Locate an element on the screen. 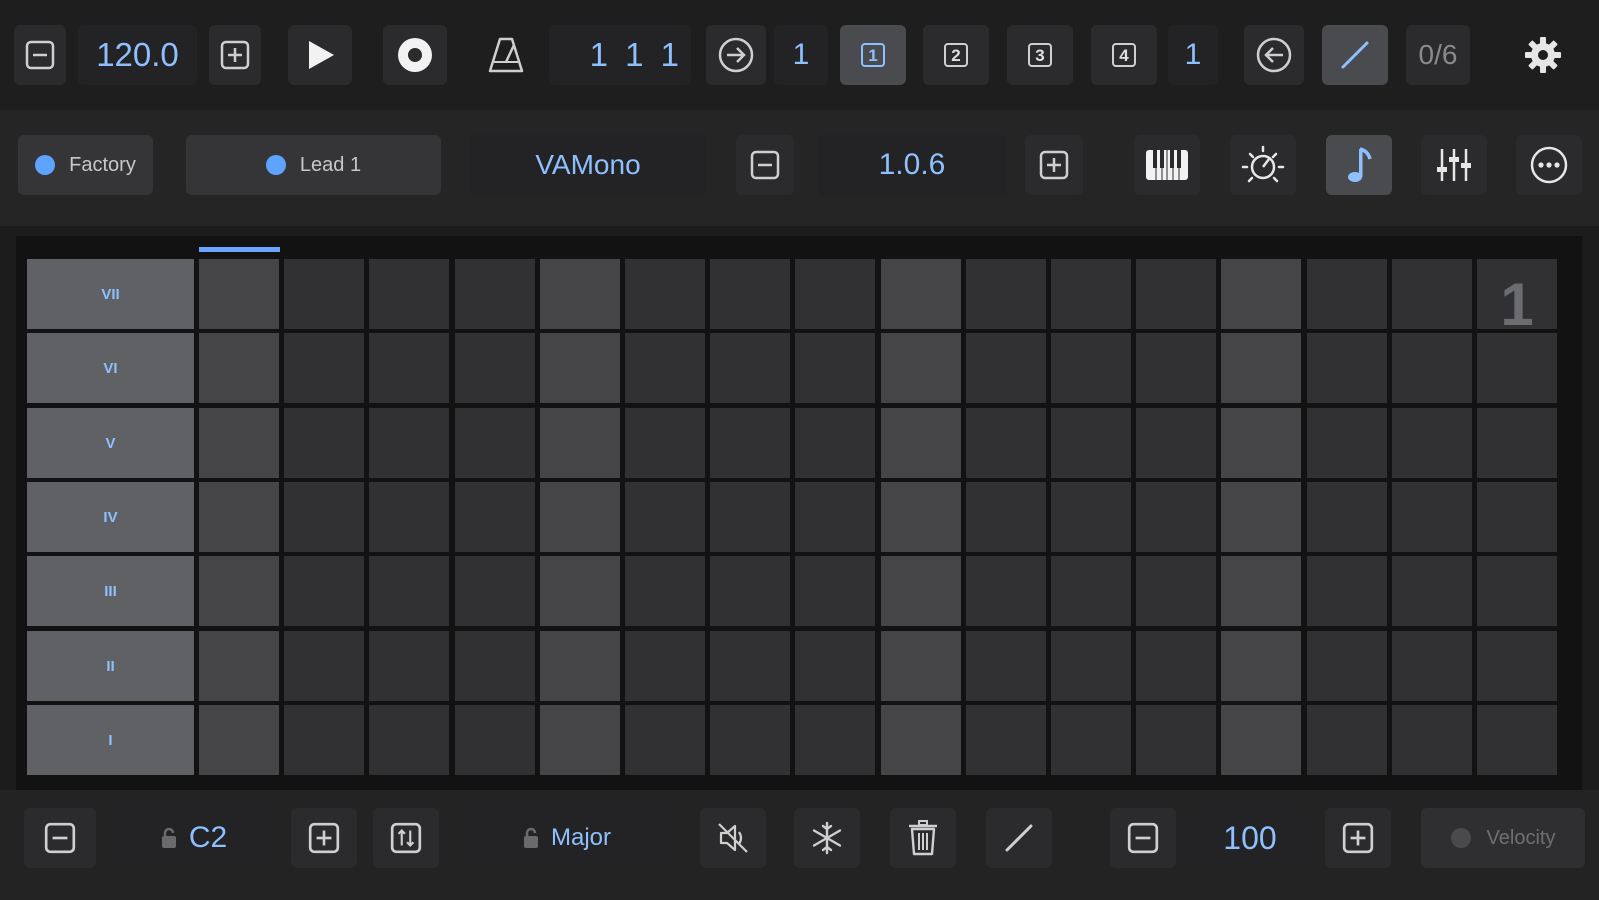  scale-field: Major is located at coordinates (566, 838).